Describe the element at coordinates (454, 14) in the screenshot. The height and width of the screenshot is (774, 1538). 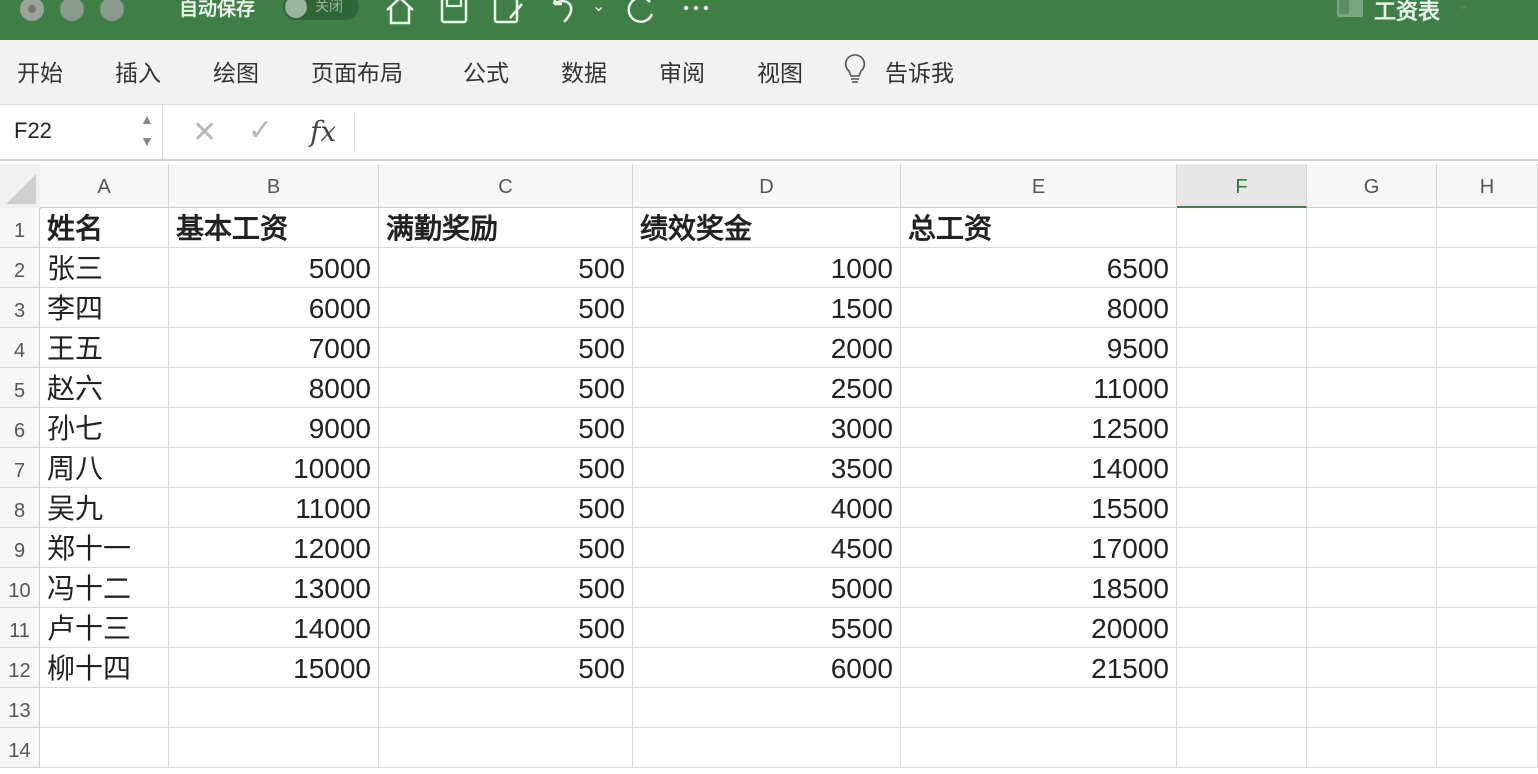
I see `save-icon` at that location.